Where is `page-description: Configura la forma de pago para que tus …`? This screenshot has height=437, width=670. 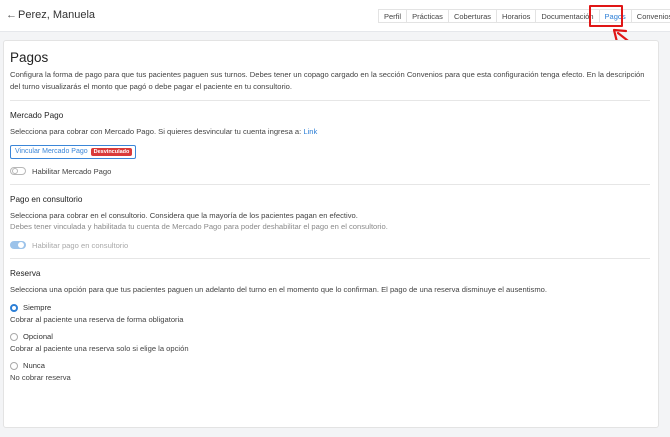
page-description: Configura la forma de pago para que tus … is located at coordinates (327, 80).